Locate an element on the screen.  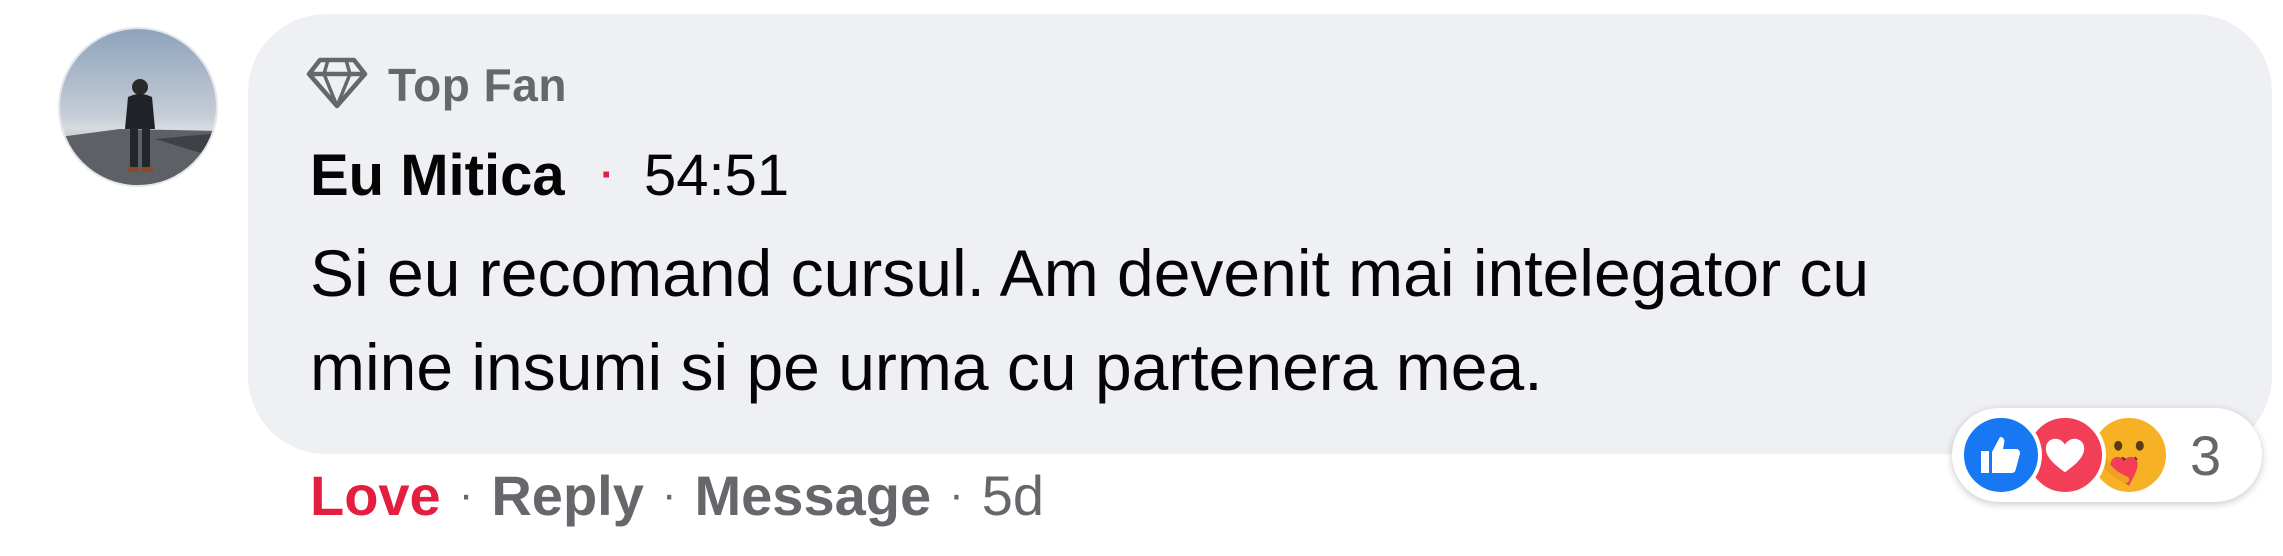
avatar is located at coordinates (138, 107).